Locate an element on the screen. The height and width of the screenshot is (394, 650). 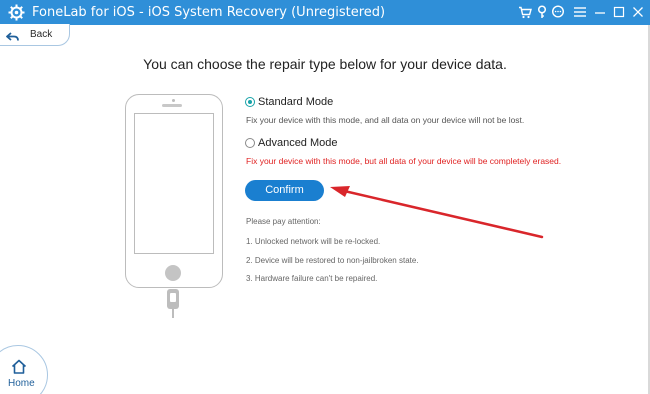
menu-icon is located at coordinates (580, 12).